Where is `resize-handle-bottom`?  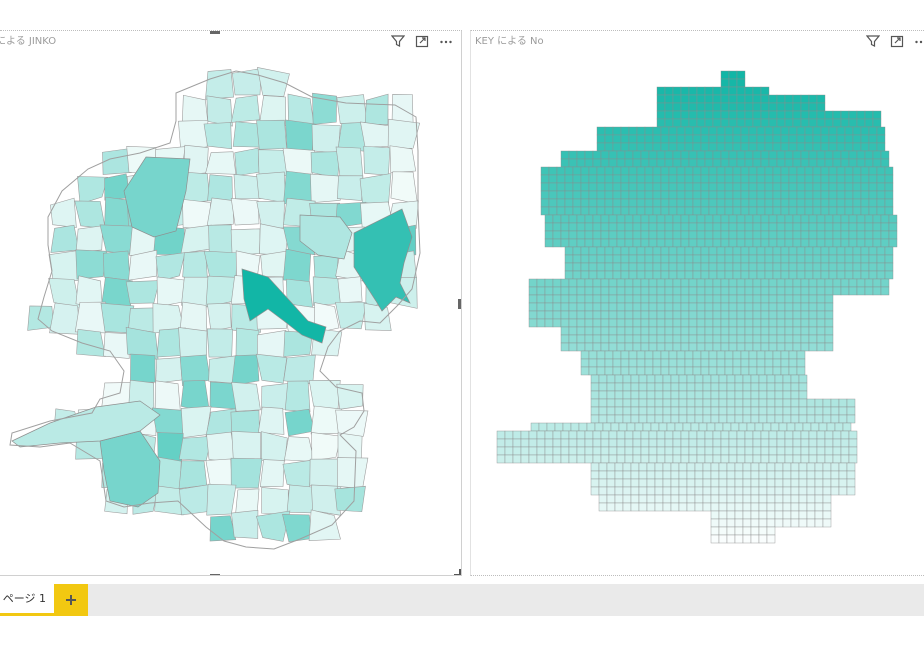 resize-handle-bottom is located at coordinates (215, 574).